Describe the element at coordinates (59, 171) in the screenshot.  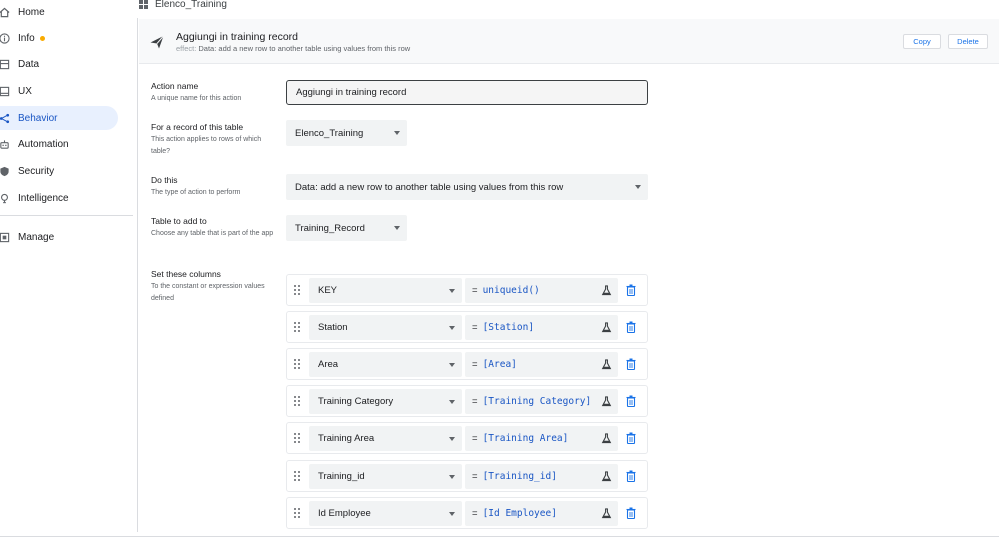
I see `sidebar-item-security: Security` at that location.